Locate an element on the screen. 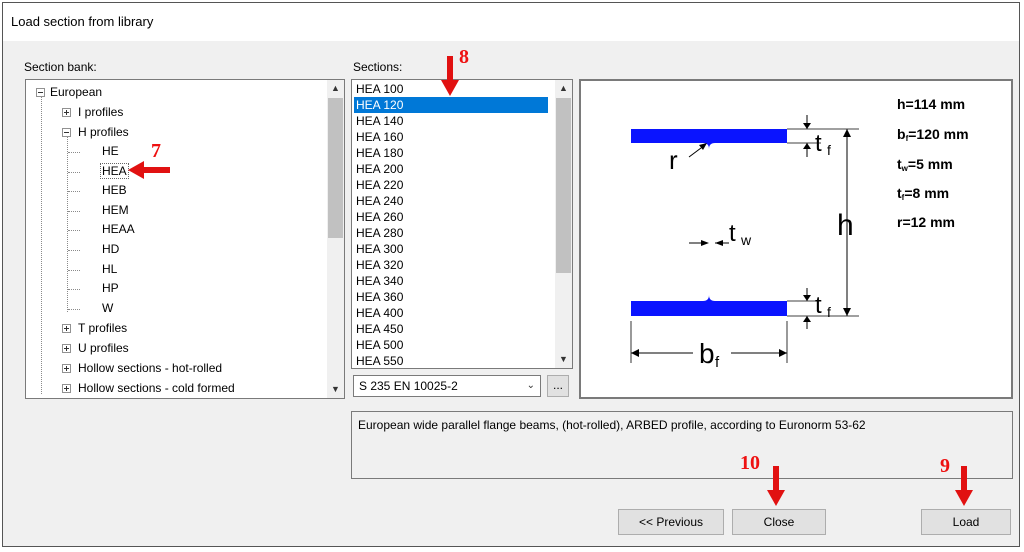 Image resolution: width=1024 pixels, height=552 pixels. section-item: HEA 180 is located at coordinates (451, 153).